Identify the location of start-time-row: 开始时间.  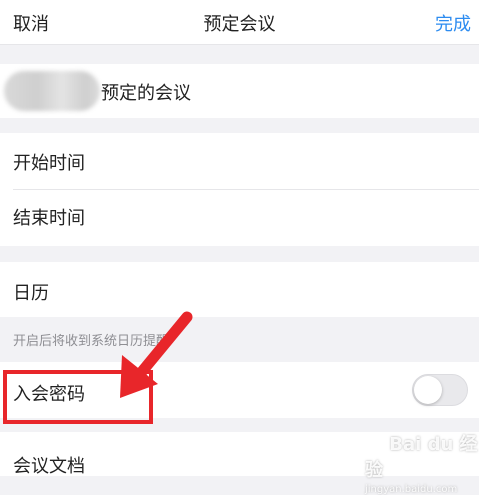
(239, 161).